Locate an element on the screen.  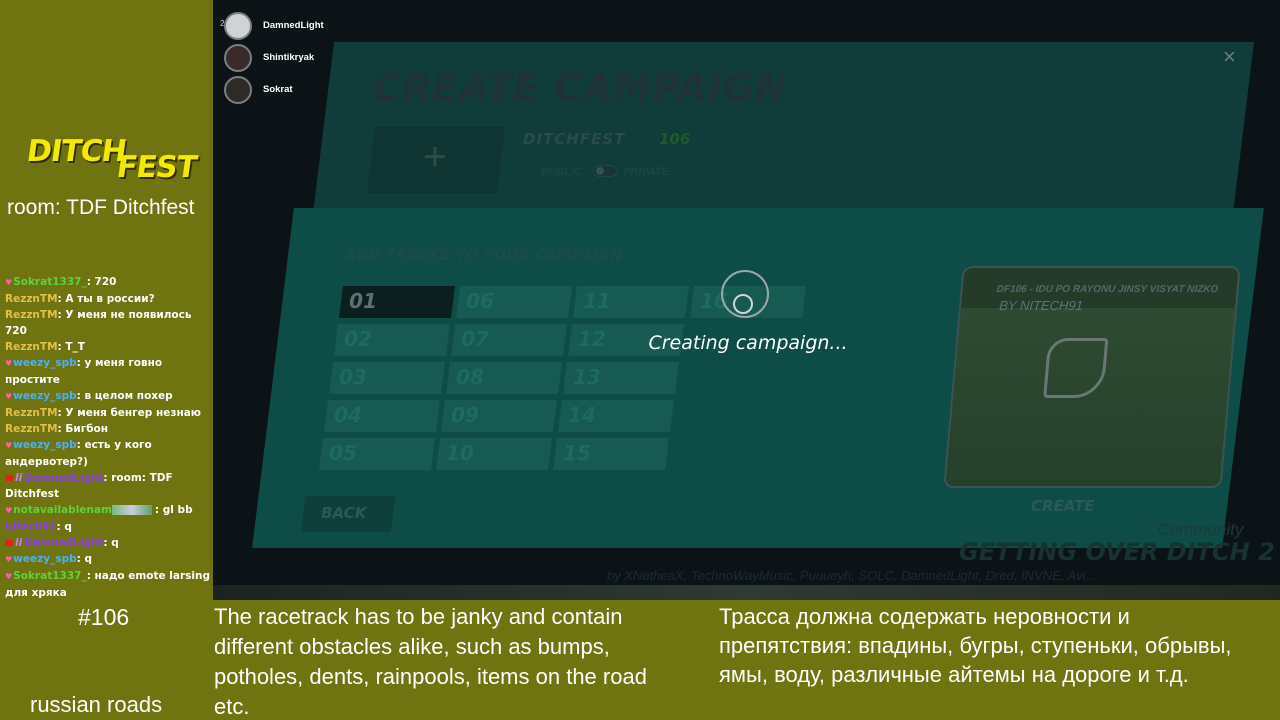
preview-track-title: DF106 - IDU PO RAYONU JINSY VISYAT NIZKO is located at coordinates (1107, 289).